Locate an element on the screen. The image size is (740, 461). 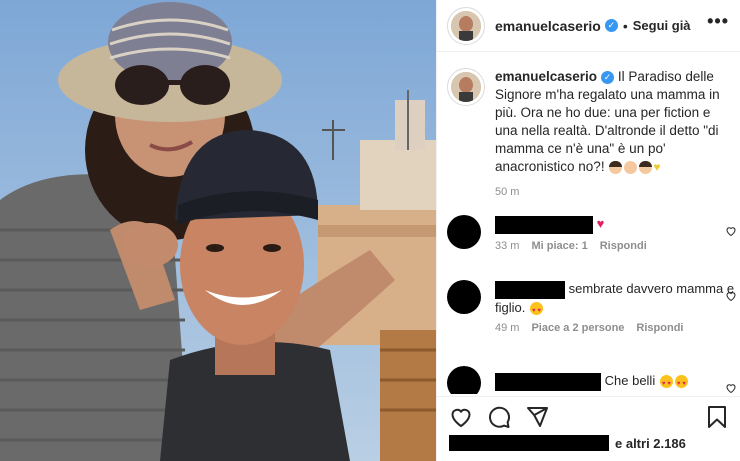
comment-time: 33 m is located at coordinates (507, 246).